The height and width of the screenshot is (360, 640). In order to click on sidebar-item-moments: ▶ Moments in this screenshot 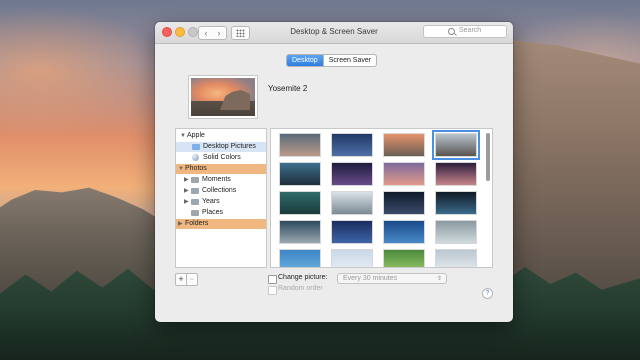, I will do `click(221, 180)`.